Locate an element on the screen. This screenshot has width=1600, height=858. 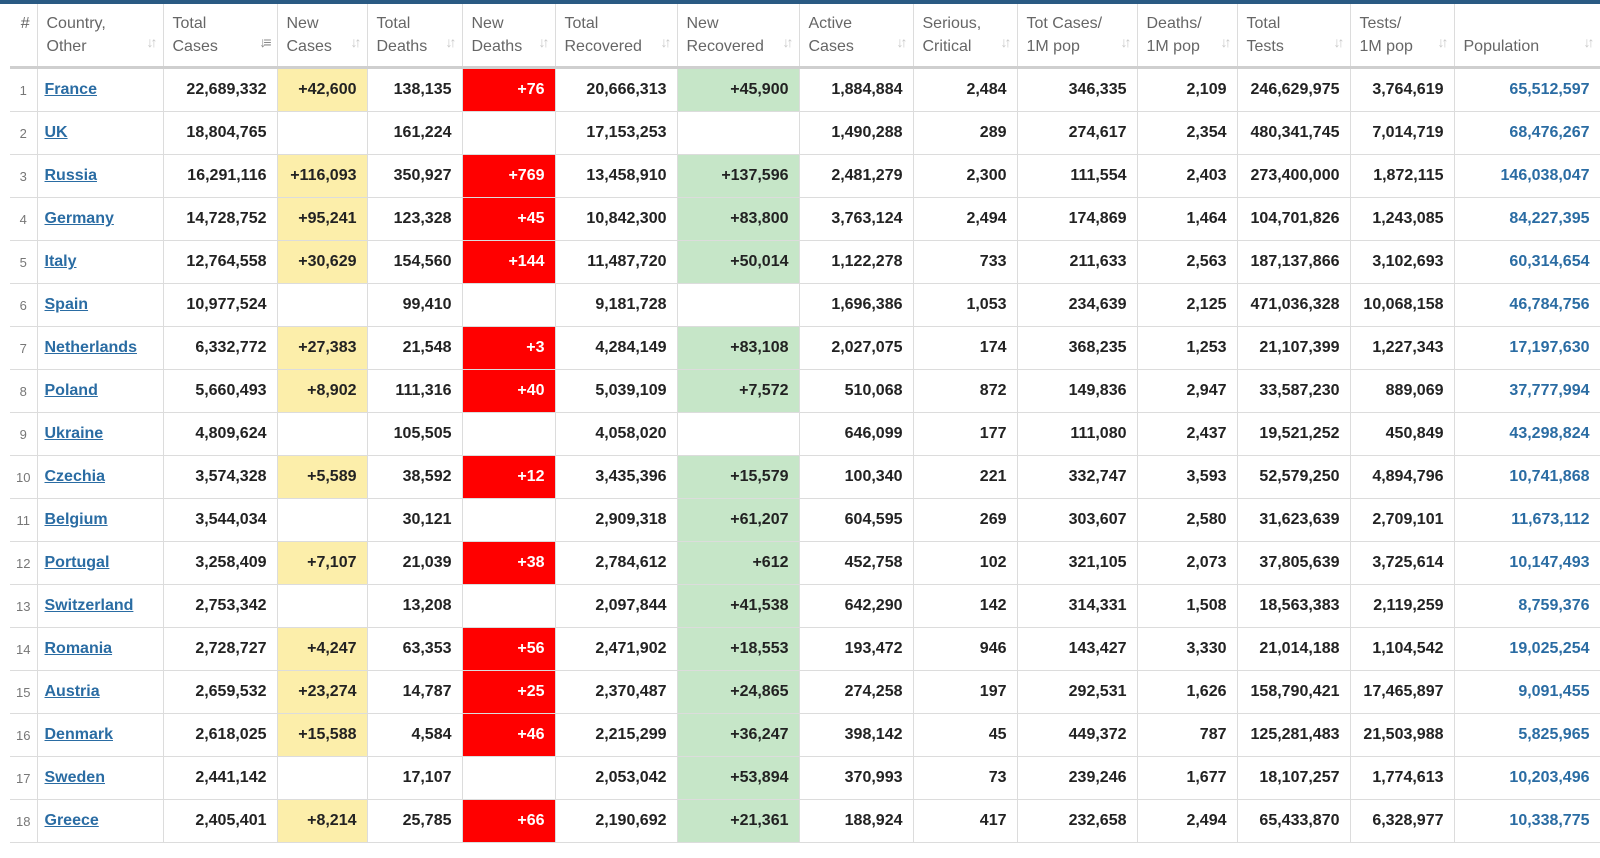
cell-new-cases: +30,629 is located at coordinates (322, 262).